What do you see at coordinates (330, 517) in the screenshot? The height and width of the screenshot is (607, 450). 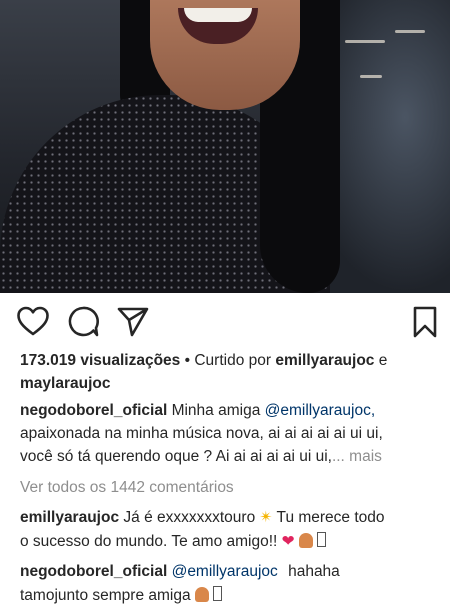 I see `comment-text: Tu merece todo` at bounding box center [330, 517].